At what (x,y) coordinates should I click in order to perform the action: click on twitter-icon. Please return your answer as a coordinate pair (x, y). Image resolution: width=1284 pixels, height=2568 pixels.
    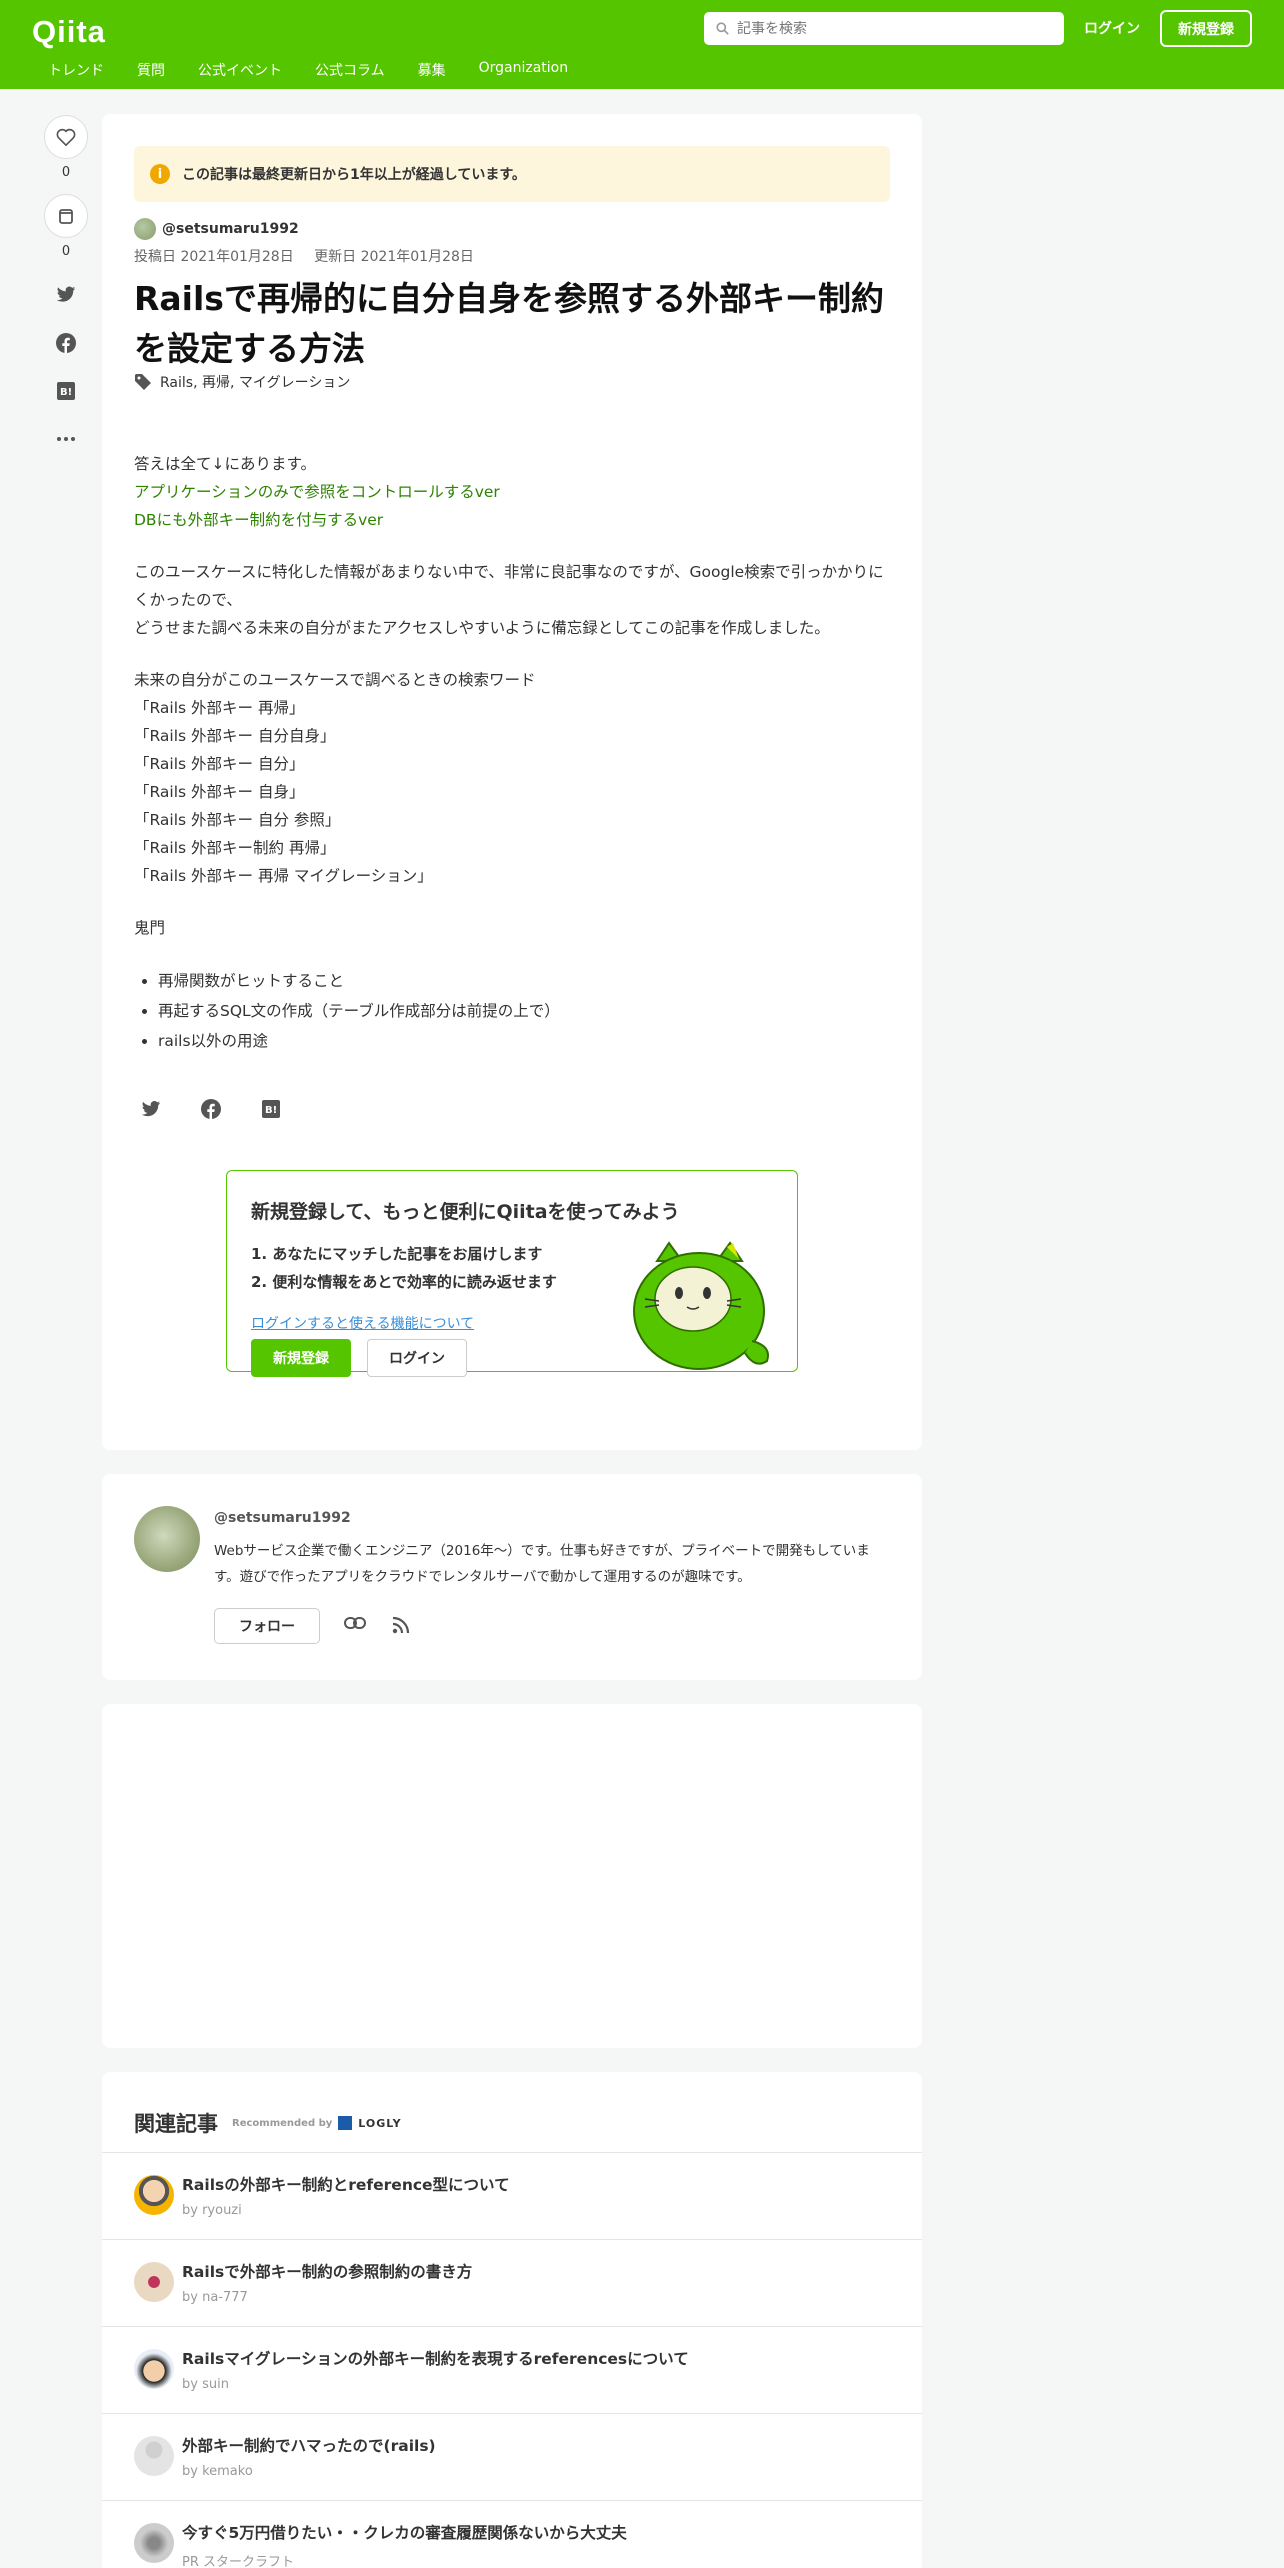
    Looking at the image, I should click on (151, 1108).